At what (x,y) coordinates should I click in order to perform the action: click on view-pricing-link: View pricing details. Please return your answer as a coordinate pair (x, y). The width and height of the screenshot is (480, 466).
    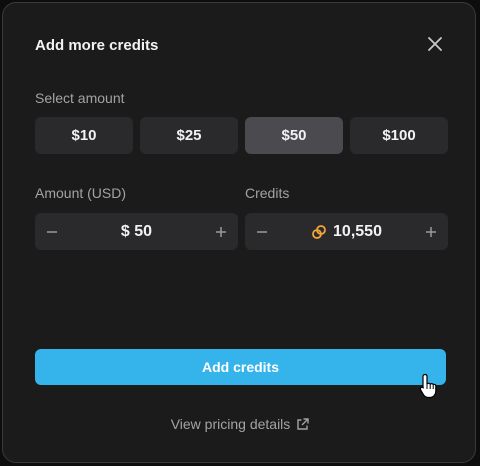
    Looking at the image, I should click on (240, 424).